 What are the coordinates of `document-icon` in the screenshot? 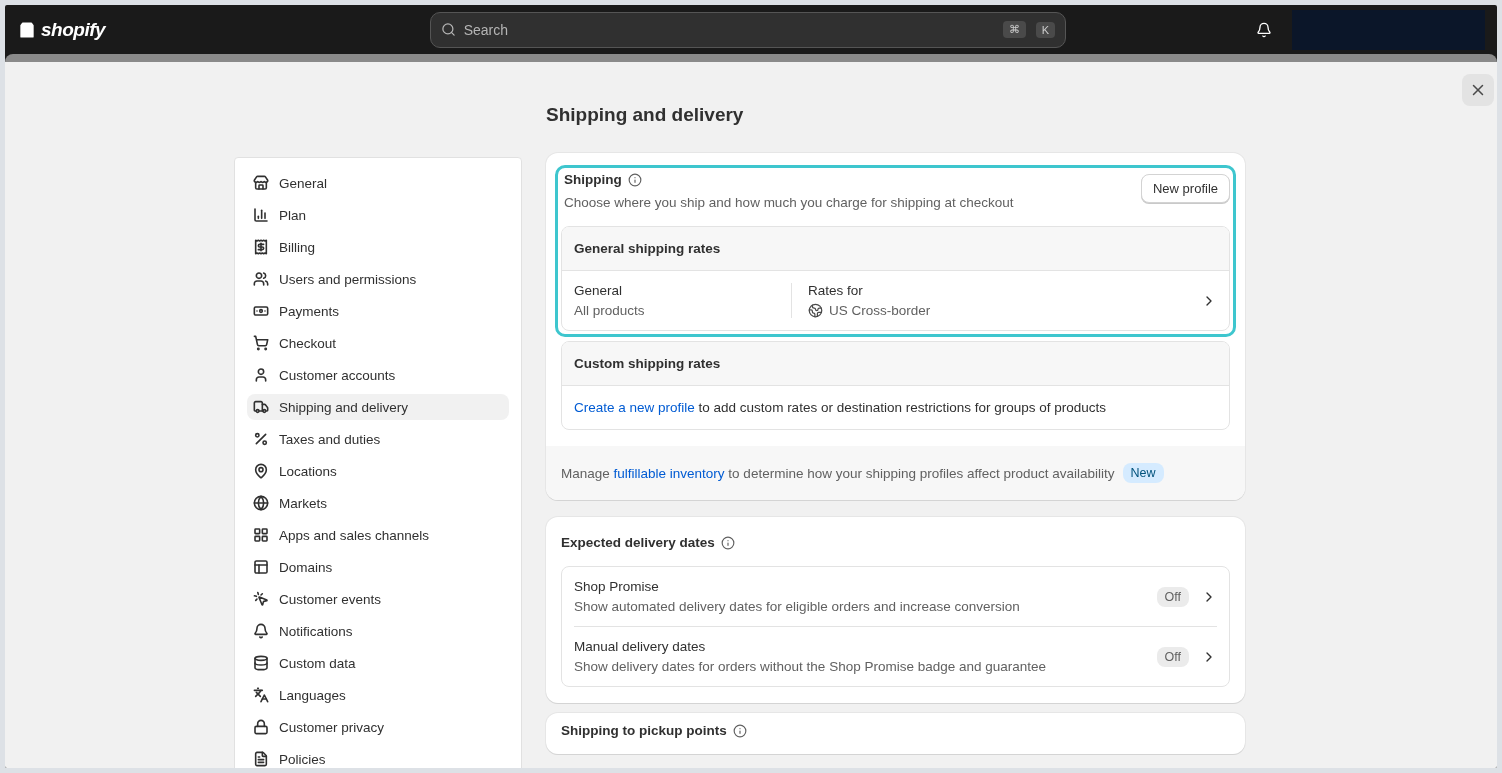 It's located at (261, 759).